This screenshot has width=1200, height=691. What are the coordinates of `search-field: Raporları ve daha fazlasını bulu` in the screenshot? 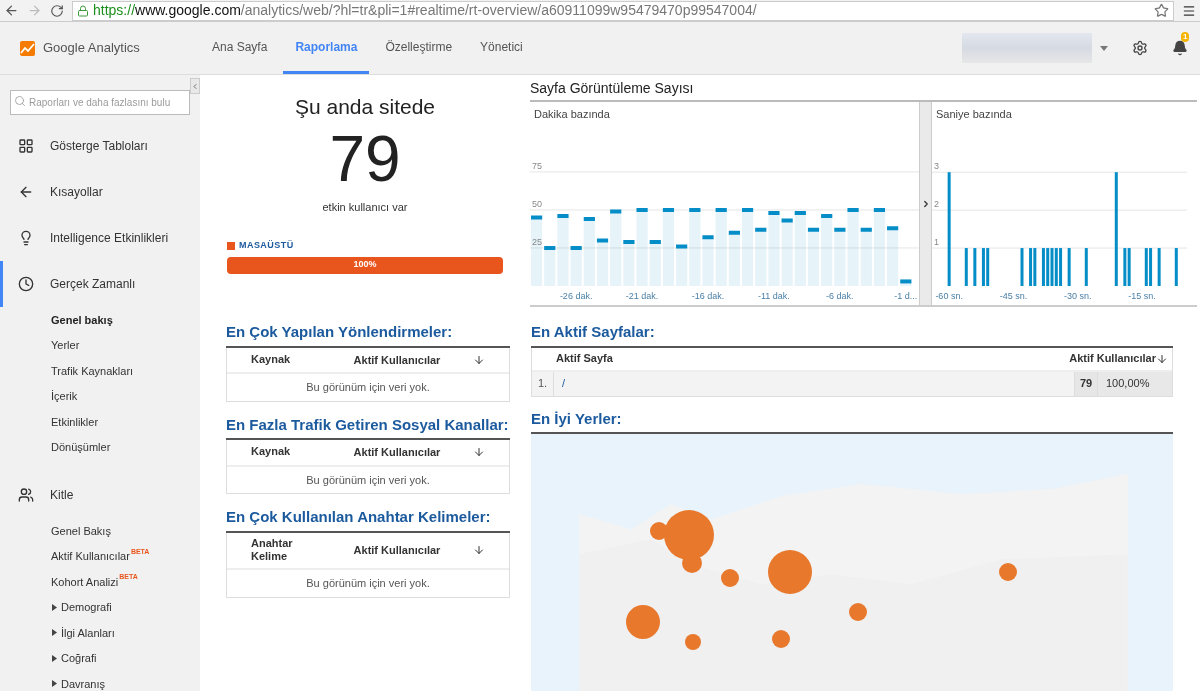 It's located at (100, 102).